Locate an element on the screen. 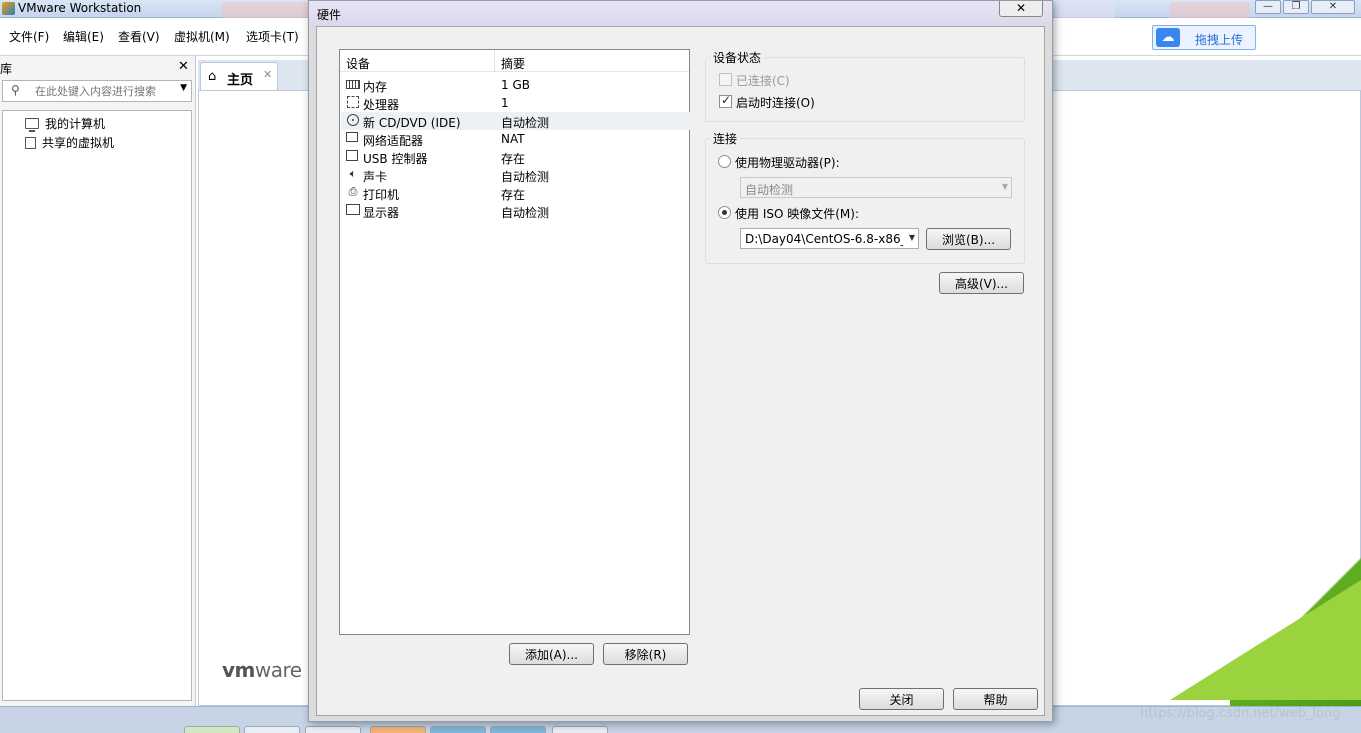  close-dialog-button: 关闭 is located at coordinates (901, 699).